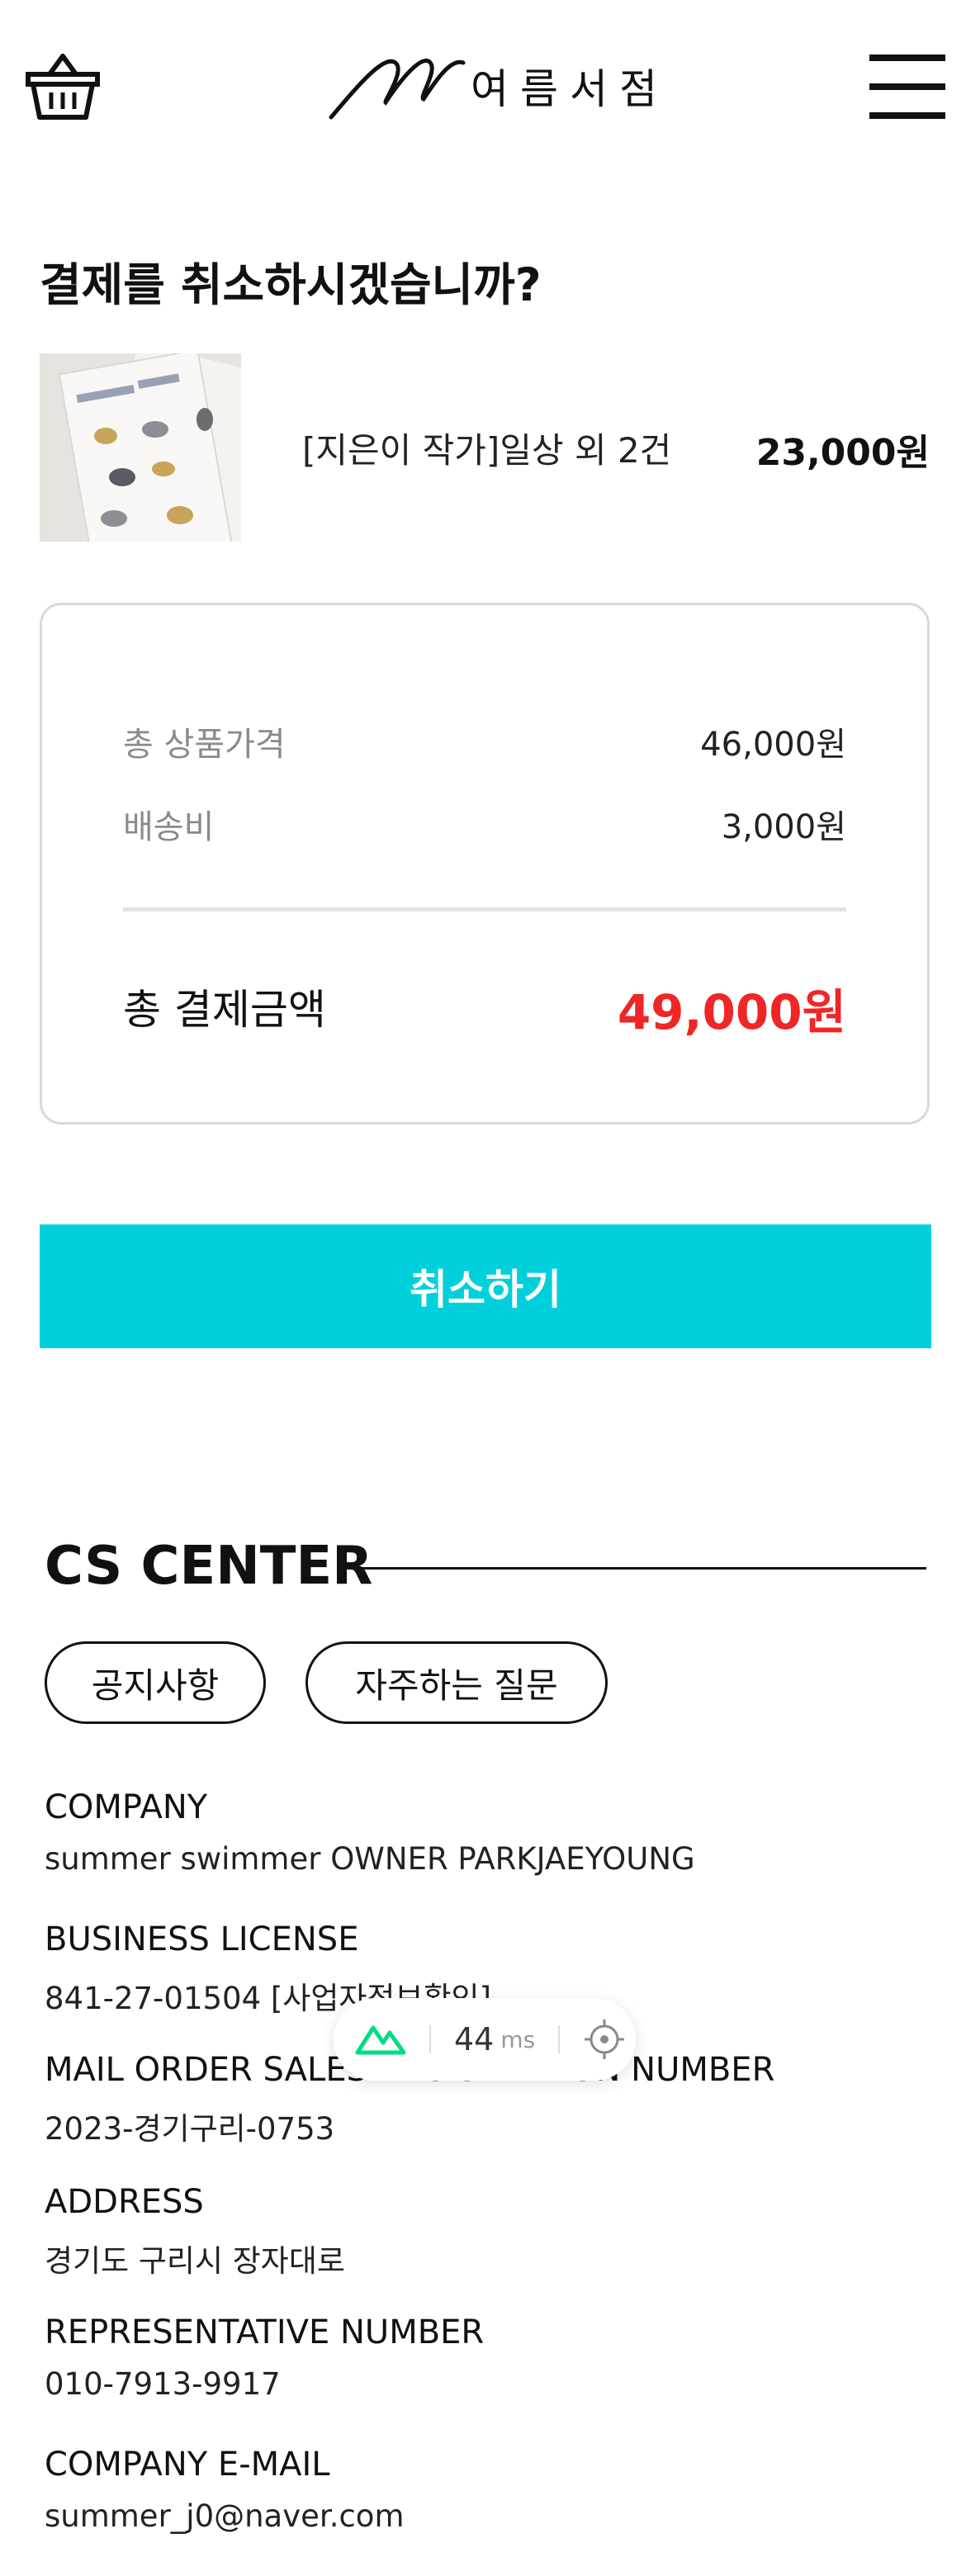 The image size is (966, 2576). I want to click on basket-icon, so click(63, 85).